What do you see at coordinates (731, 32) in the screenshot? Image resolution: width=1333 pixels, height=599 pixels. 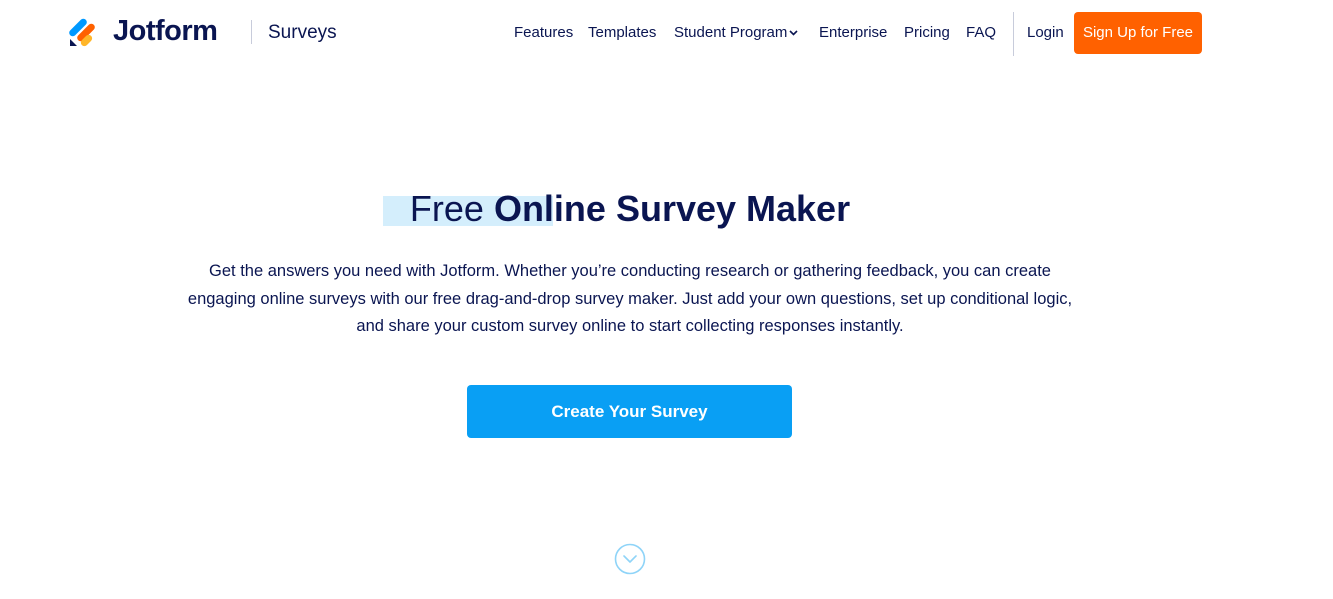 I see `nav-student-program-label: Student Program` at bounding box center [731, 32].